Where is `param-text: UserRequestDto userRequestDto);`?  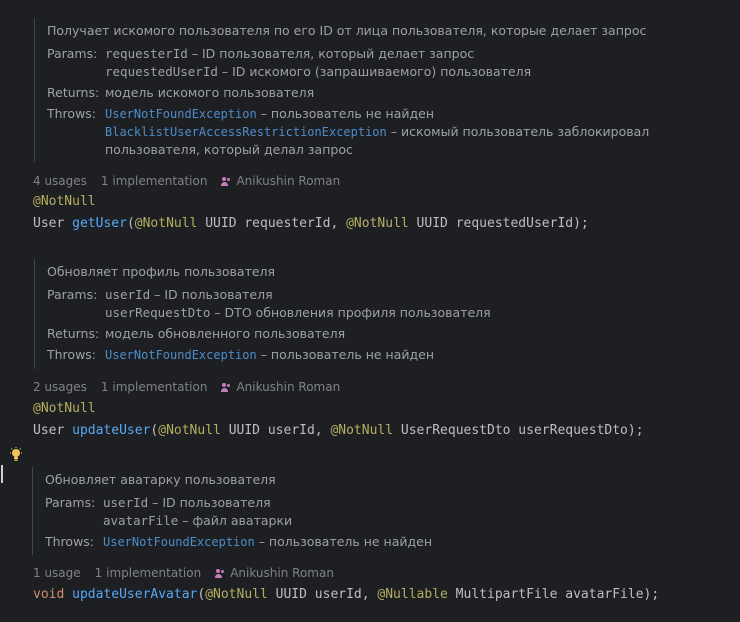
param-text: UserRequestDto userRequestDto); is located at coordinates (518, 430).